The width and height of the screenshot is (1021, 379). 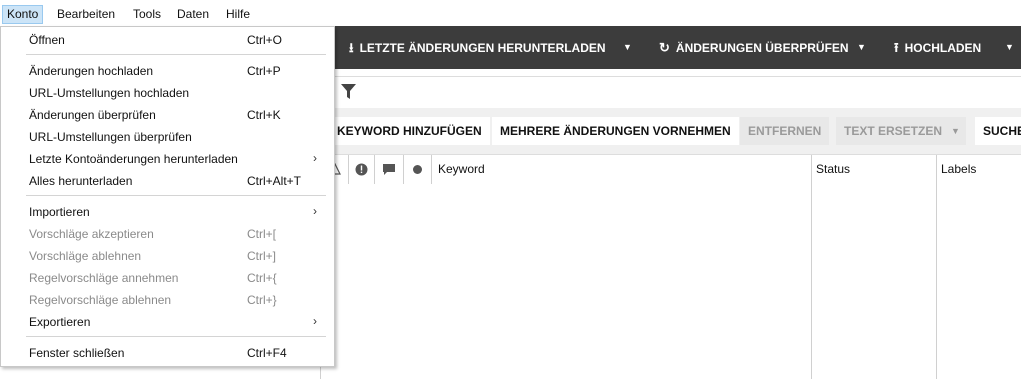 What do you see at coordinates (389, 169) in the screenshot?
I see `comment-icon` at bounding box center [389, 169].